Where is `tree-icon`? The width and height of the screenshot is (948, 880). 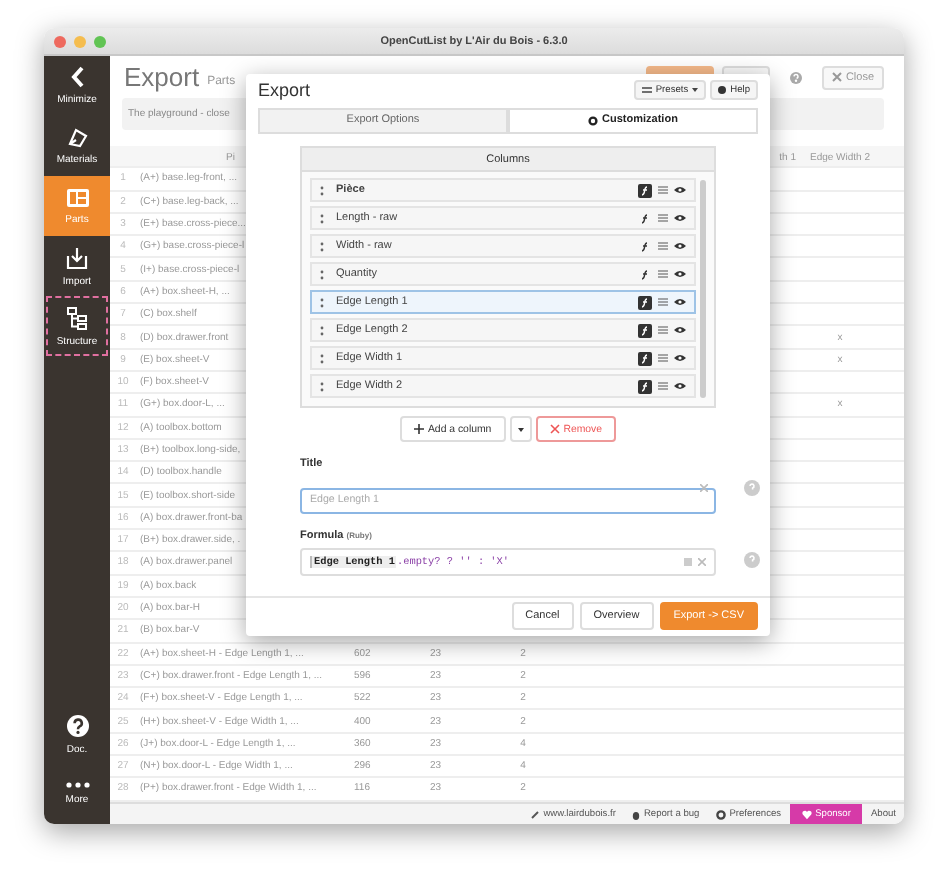
tree-icon is located at coordinates (77, 317).